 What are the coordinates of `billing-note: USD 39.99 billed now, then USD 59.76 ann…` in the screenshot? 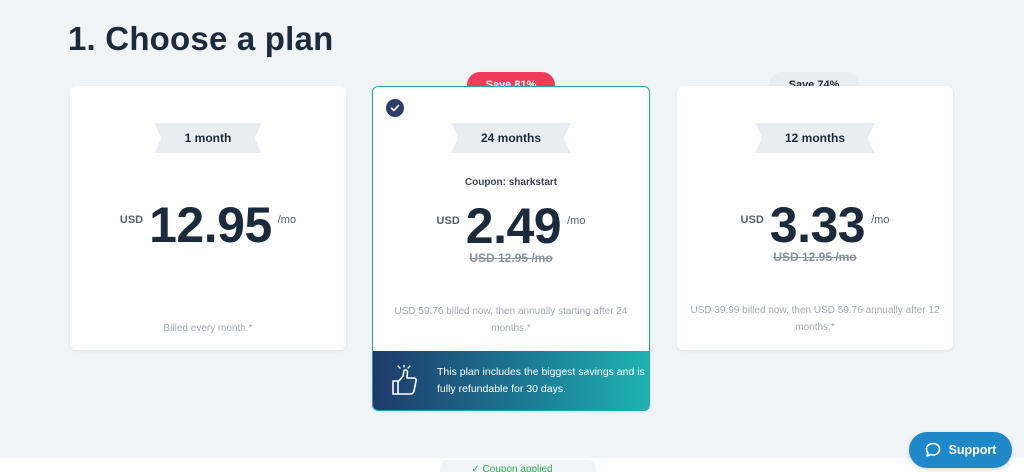 It's located at (815, 319).